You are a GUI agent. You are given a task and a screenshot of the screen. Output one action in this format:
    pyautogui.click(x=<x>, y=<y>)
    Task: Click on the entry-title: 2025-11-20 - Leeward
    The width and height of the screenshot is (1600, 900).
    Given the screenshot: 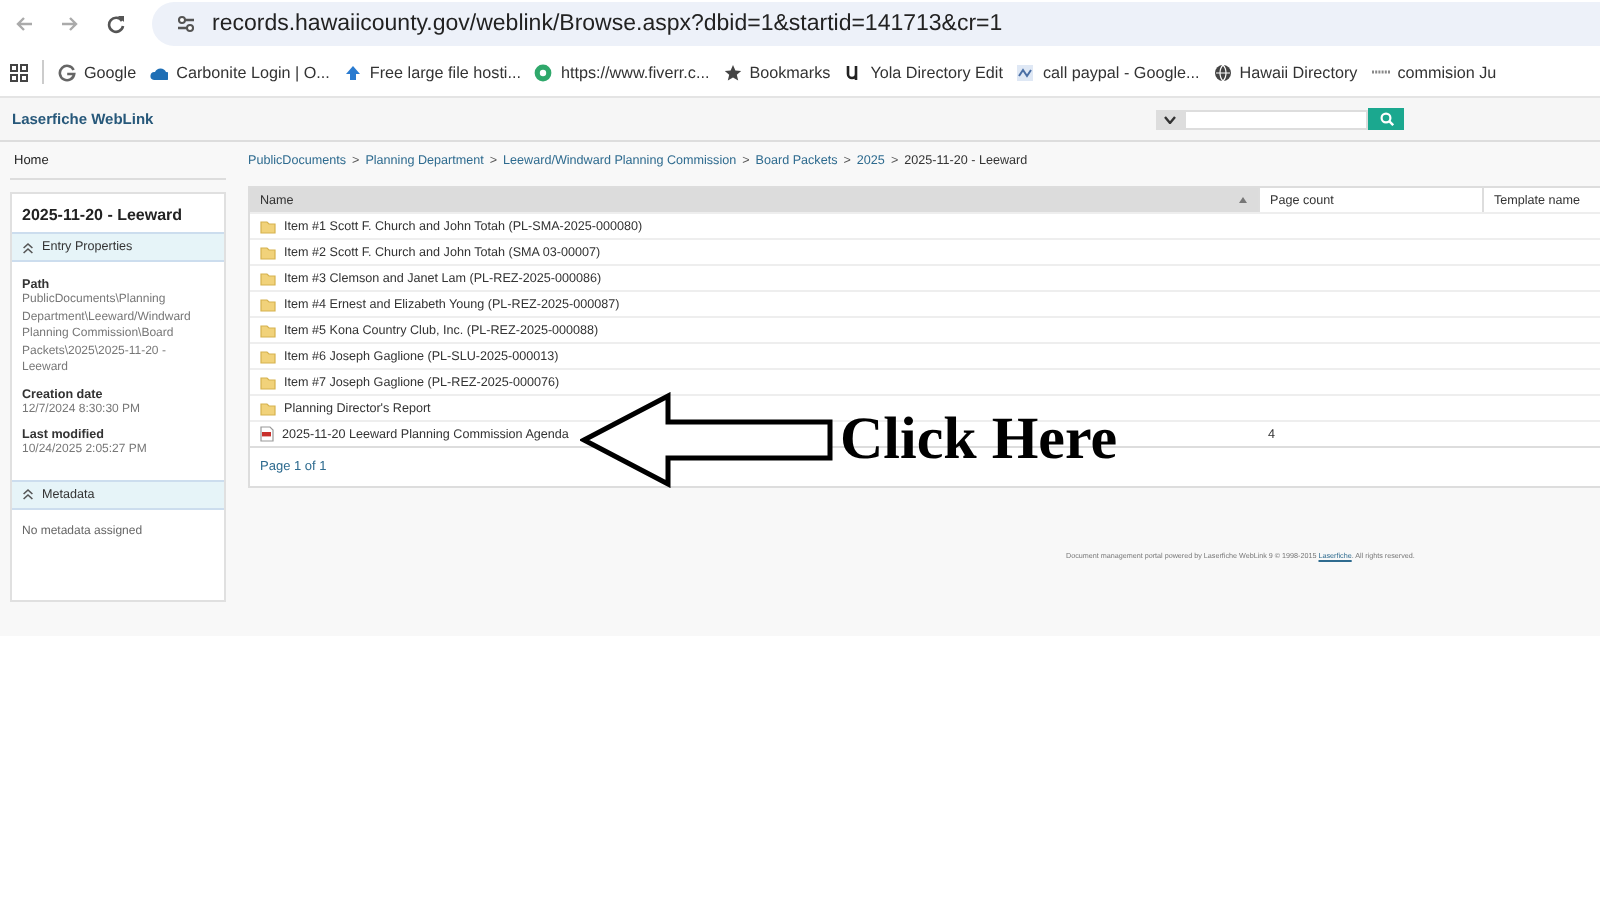 What is the action you would take?
    pyautogui.click(x=102, y=216)
    